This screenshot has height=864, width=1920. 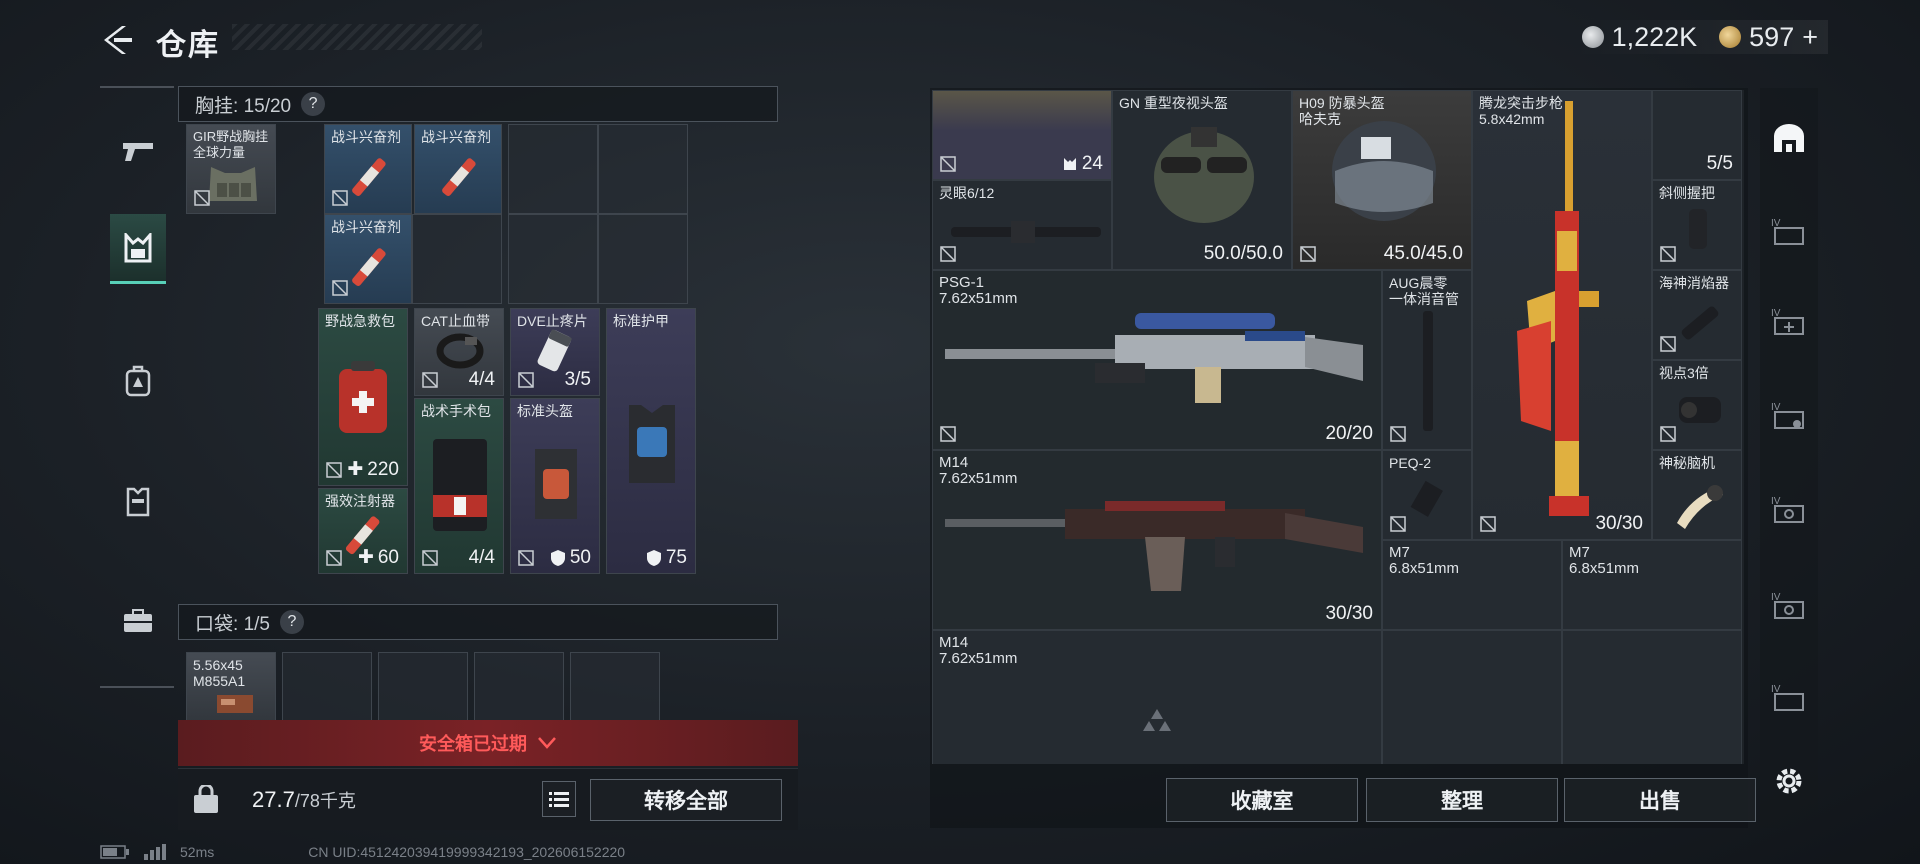 What do you see at coordinates (1202, 180) in the screenshot?
I see `item-gn-night-vision-helmet: GN 重型夜视头盔 50.0/50.0` at bounding box center [1202, 180].